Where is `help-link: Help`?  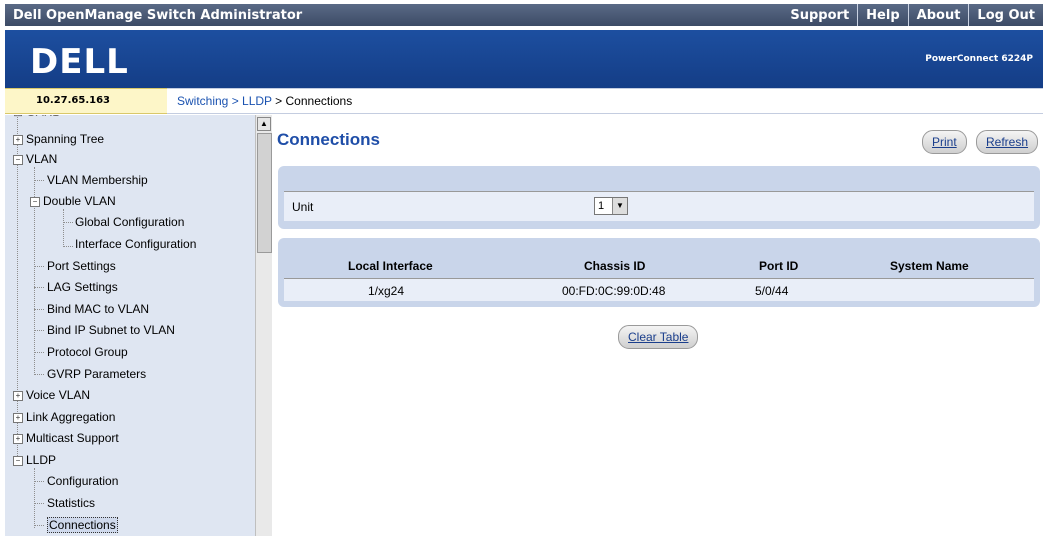 help-link: Help is located at coordinates (882, 15).